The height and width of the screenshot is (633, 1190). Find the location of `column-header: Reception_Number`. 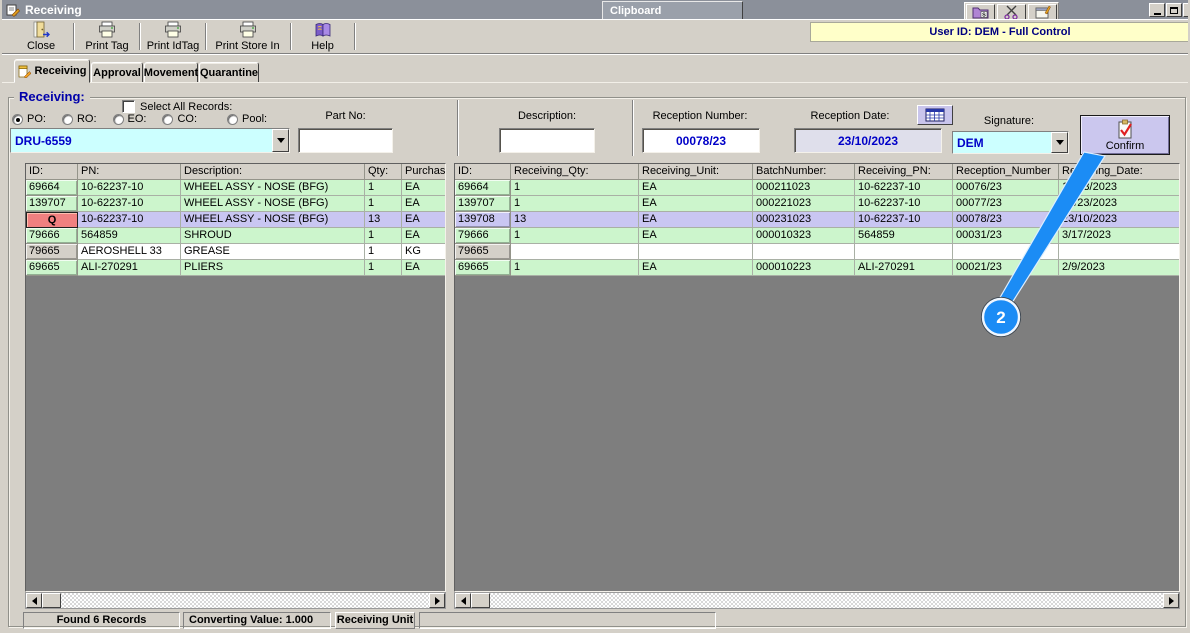

column-header: Reception_Number is located at coordinates (1006, 172).